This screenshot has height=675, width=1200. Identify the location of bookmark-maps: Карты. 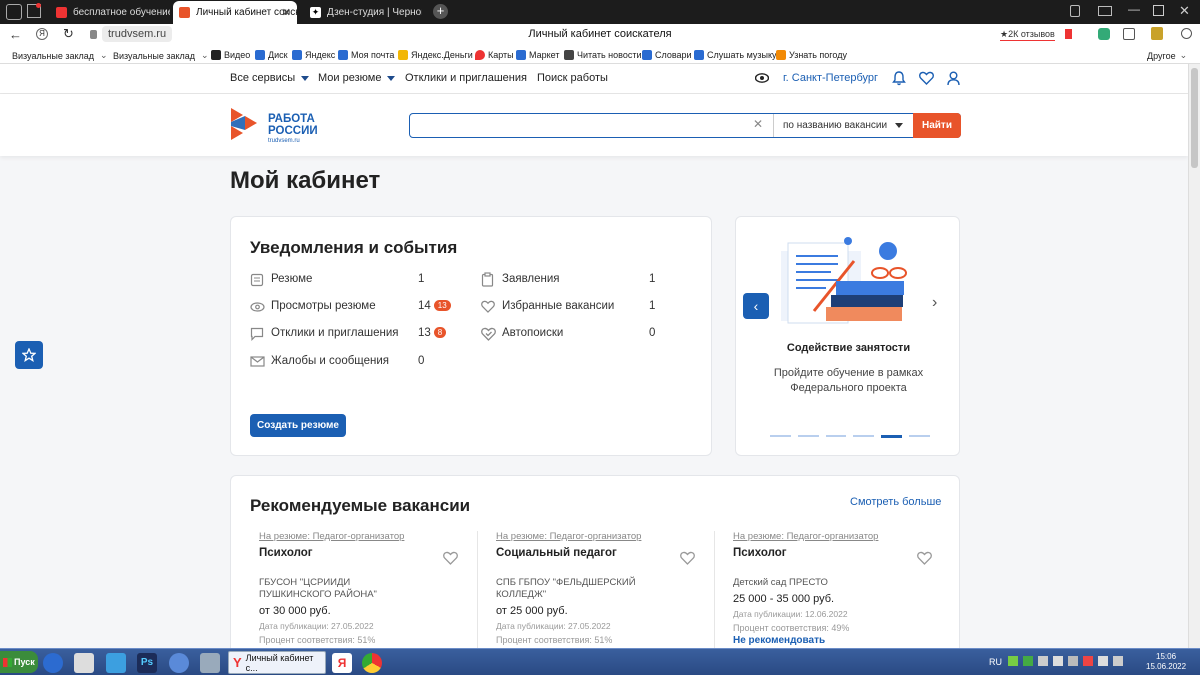
(494, 55).